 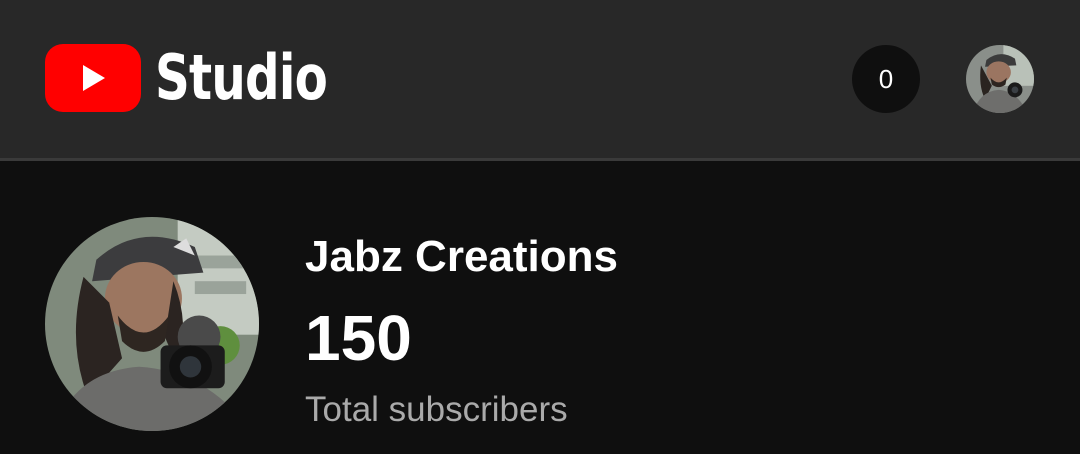 What do you see at coordinates (93, 78) in the screenshot?
I see `youtube-play-icon` at bounding box center [93, 78].